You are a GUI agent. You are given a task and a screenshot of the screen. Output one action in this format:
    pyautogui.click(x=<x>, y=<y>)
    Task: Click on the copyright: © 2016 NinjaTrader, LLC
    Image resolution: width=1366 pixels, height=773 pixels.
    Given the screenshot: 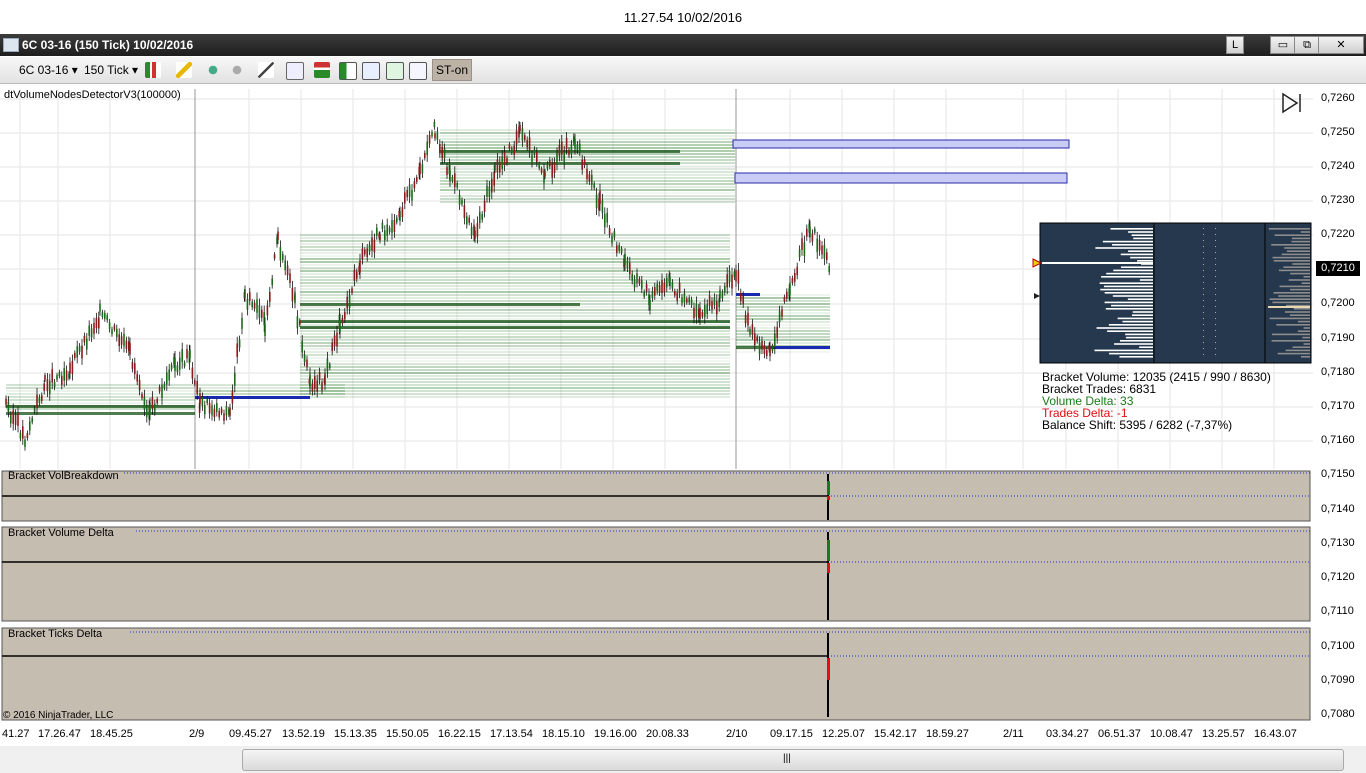 What is the action you would take?
    pyautogui.click(x=58, y=715)
    